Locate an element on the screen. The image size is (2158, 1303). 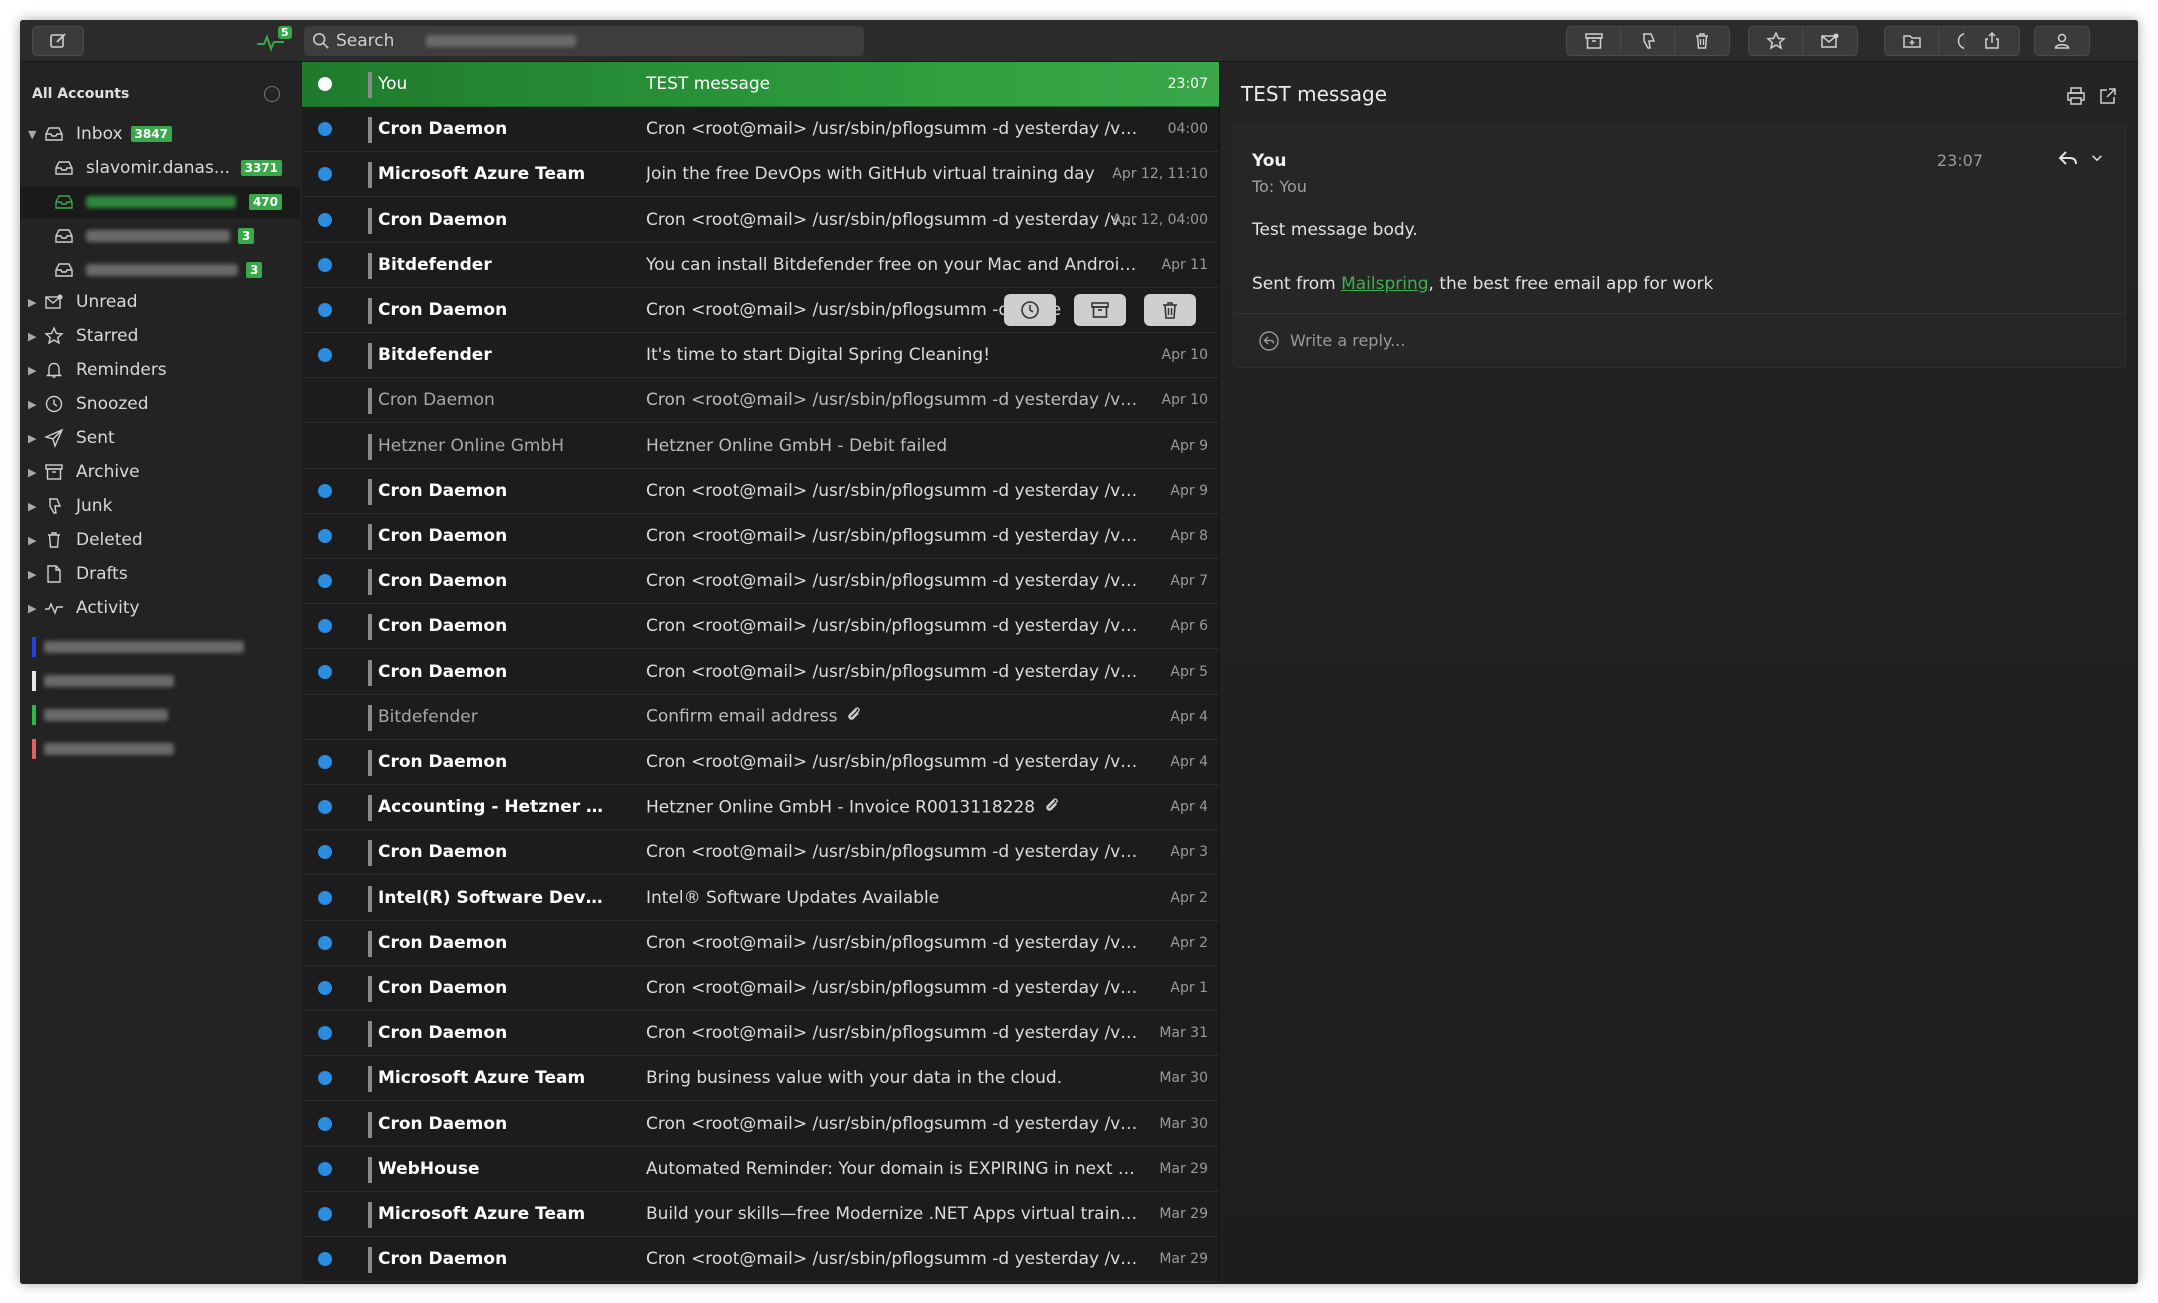
sidebar-item-reminders: ▶ Reminders is located at coordinates (160, 370).